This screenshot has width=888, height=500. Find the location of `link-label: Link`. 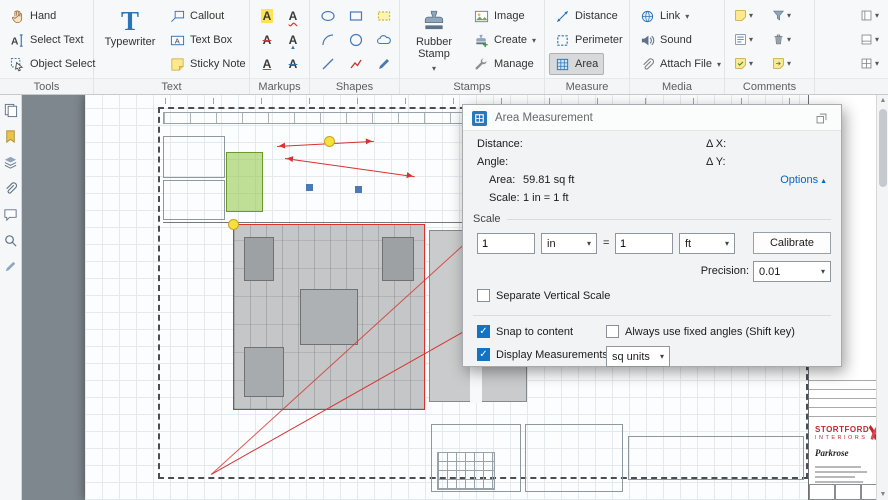

link-label: Link is located at coordinates (670, 16).